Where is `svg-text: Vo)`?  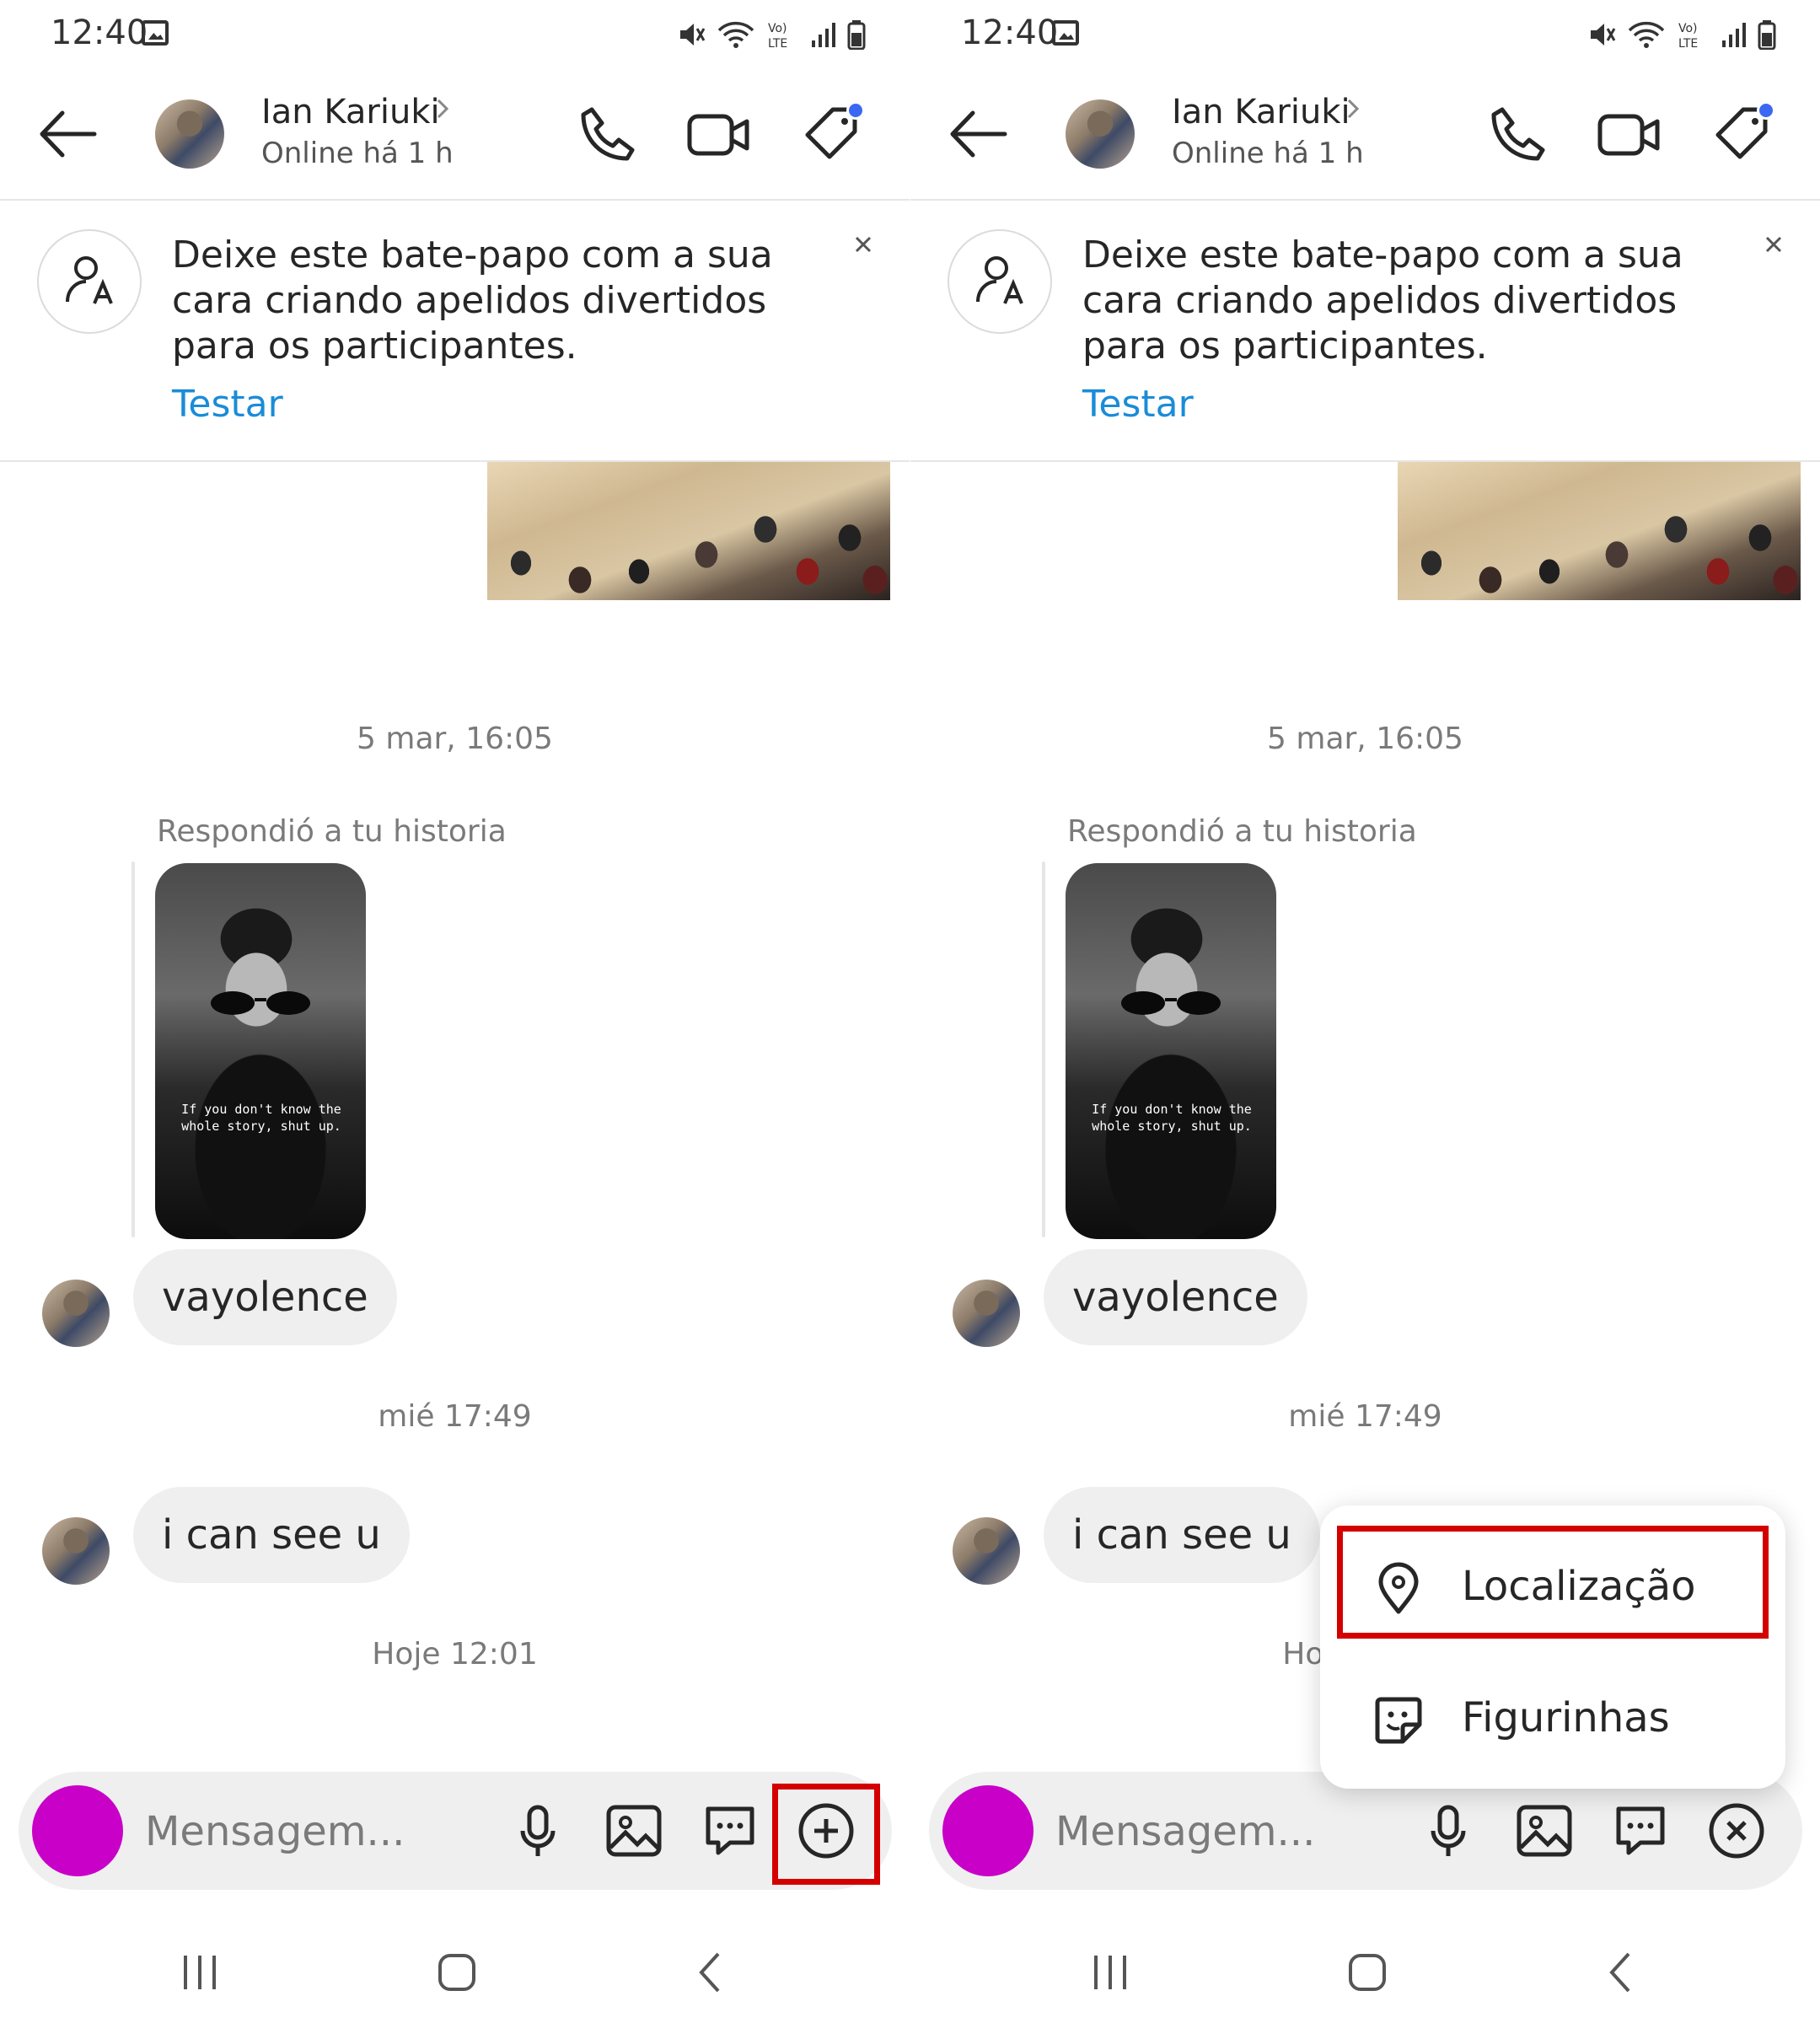
svg-text: Vo) is located at coordinates (777, 28).